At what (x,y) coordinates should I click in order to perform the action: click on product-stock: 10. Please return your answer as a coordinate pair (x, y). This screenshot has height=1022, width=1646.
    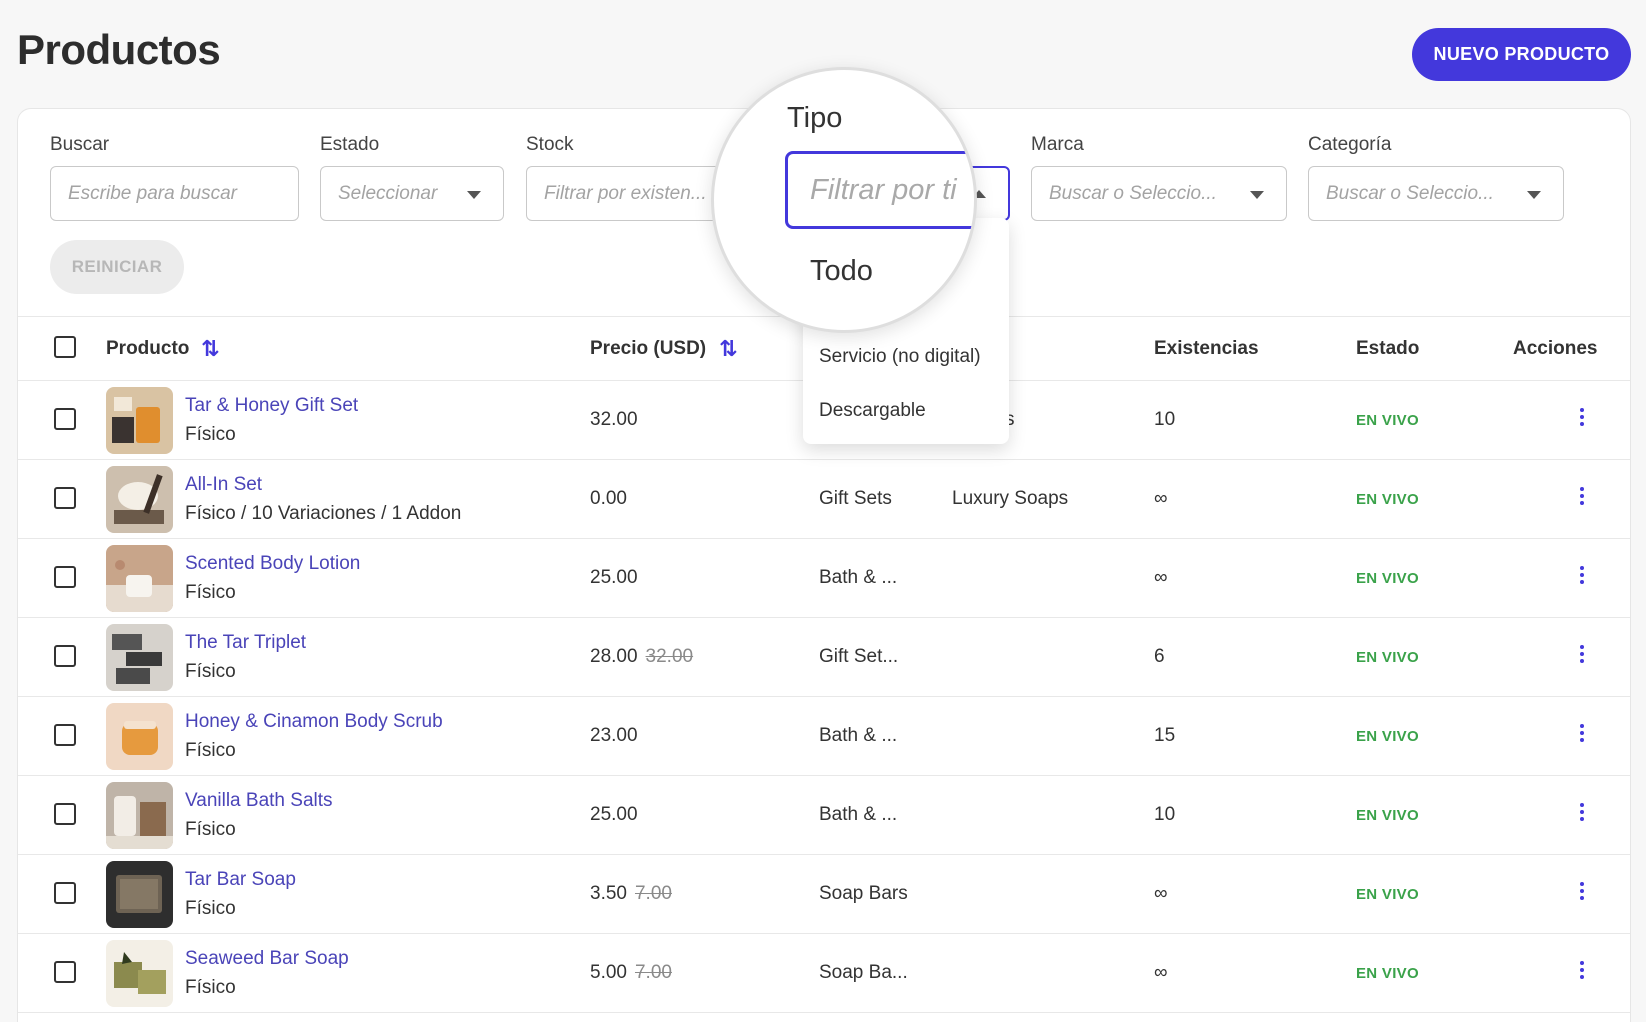
    Looking at the image, I should click on (1165, 814).